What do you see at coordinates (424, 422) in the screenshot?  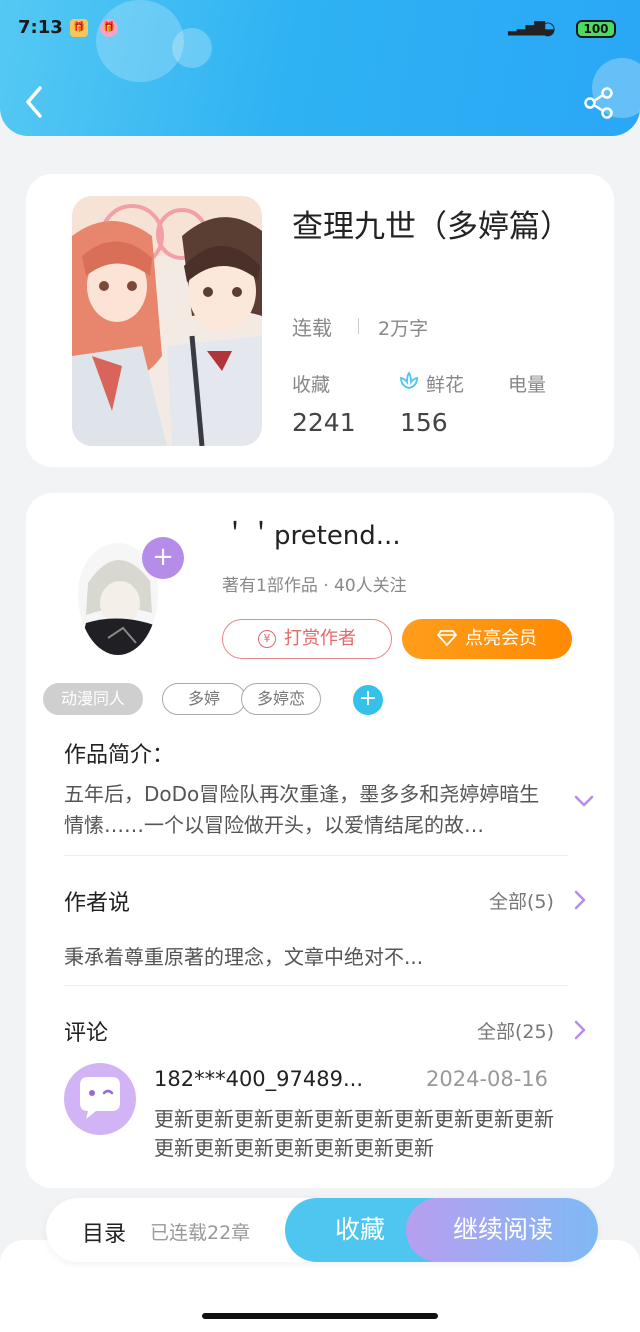 I see `stat-value-flowers: 156` at bounding box center [424, 422].